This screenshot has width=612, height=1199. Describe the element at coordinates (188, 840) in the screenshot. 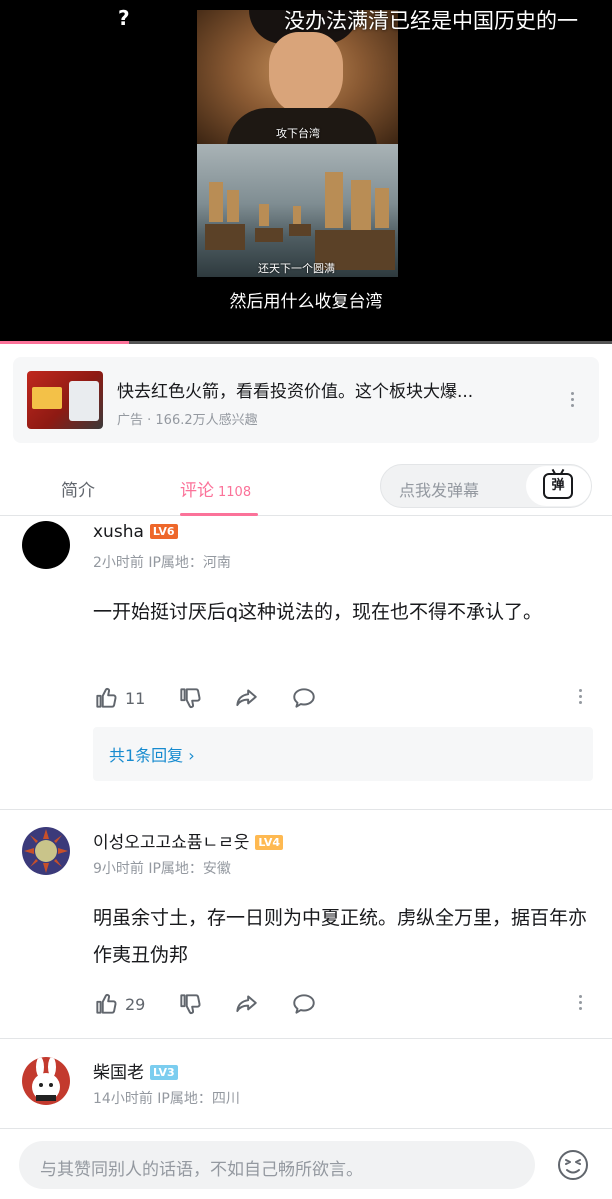

I see `comment-username: 이성오고고쇼퓸ㄴㄹ웃 LV4` at that location.